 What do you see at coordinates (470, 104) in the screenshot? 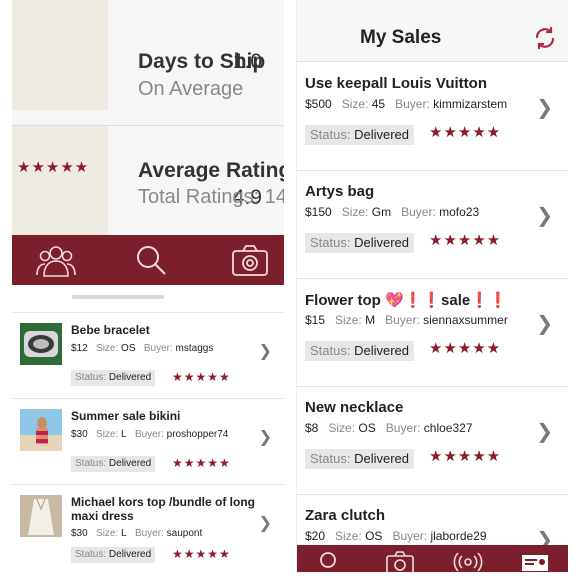
I see `item-buyer: kimmizarstem` at bounding box center [470, 104].